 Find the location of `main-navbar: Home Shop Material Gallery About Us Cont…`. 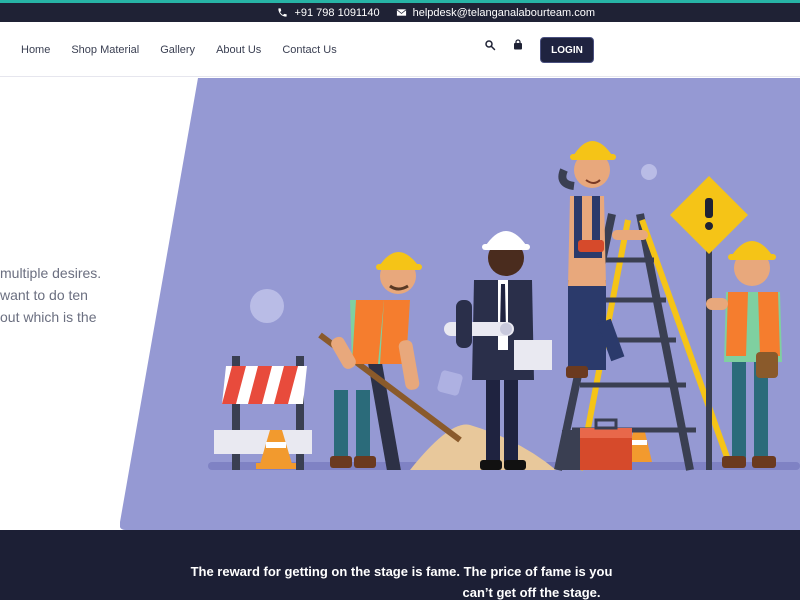

main-navbar: Home Shop Material Gallery About Us Cont… is located at coordinates (400, 49).